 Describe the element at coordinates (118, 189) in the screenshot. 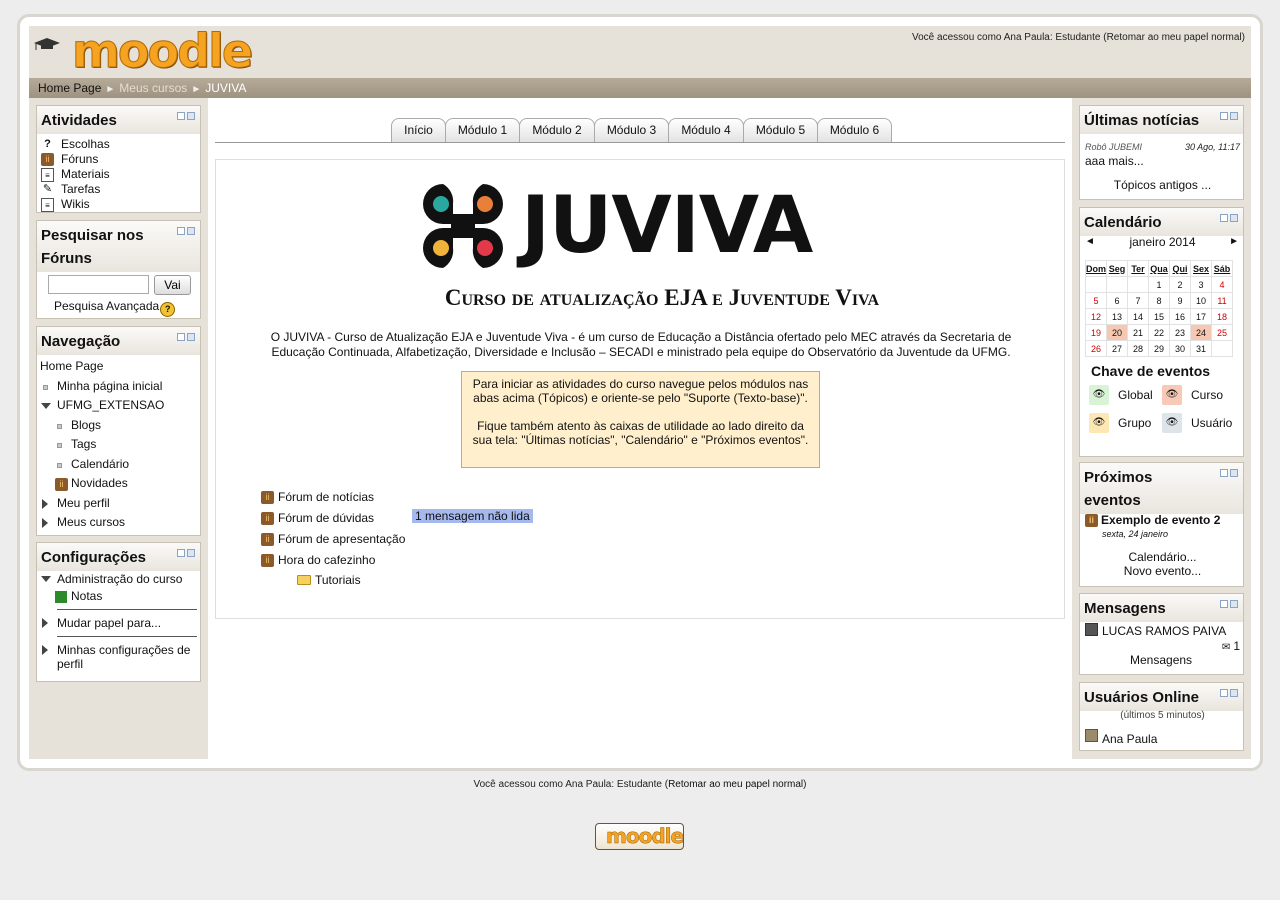

I see `activity-item-assignments: ✎ Tarefas` at that location.